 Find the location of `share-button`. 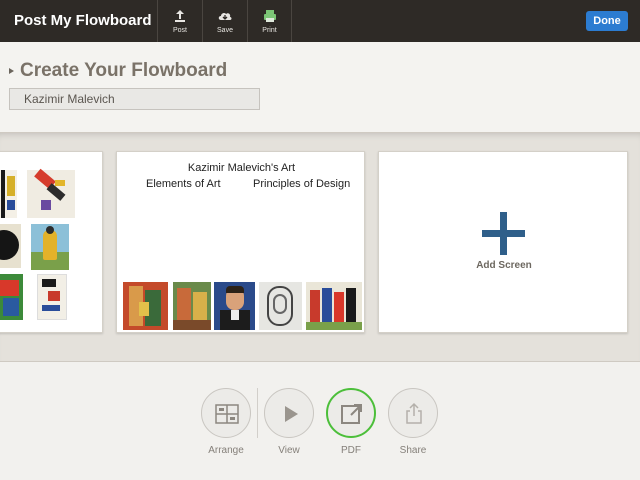

share-button is located at coordinates (413, 413).